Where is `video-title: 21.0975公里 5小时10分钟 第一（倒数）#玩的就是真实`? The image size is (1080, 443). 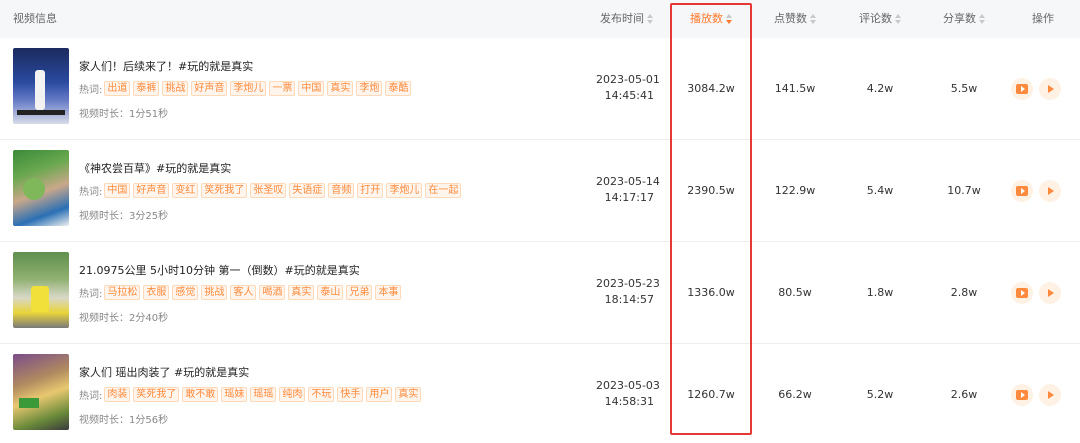
video-title: 21.0975公里 5小时10分钟 第一（倒数）#玩的就是真实 is located at coordinates (219, 270).